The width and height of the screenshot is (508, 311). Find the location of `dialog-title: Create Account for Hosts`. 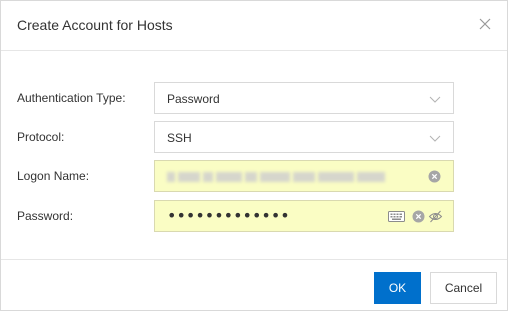

dialog-title: Create Account for Hosts is located at coordinates (95, 25).